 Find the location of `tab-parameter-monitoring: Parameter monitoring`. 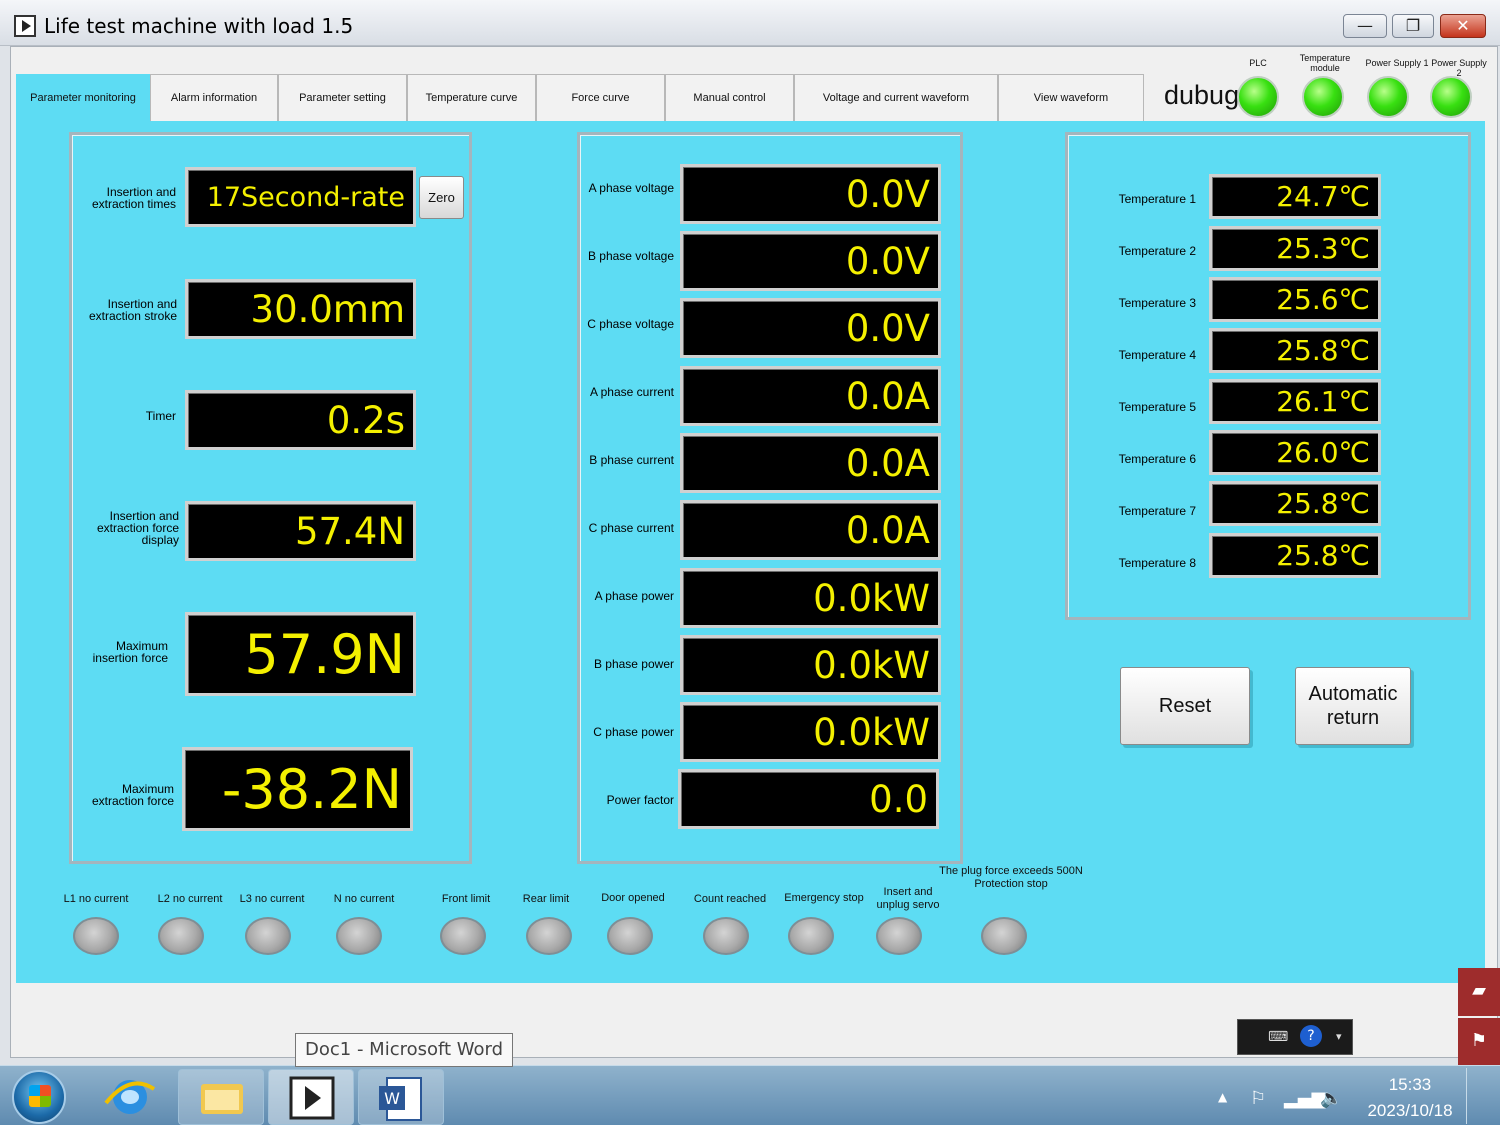

tab-parameter-monitoring: Parameter monitoring is located at coordinates (83, 97).